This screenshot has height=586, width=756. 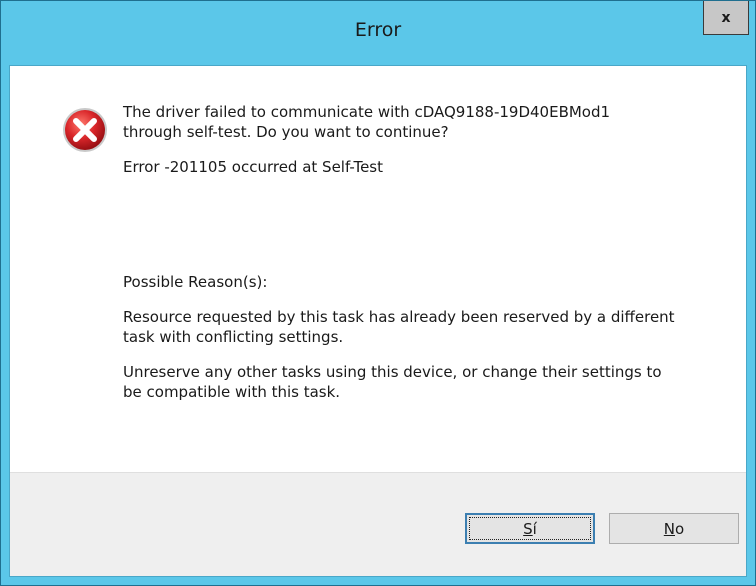 I want to click on no-mnemonic: N, so click(x=669, y=528).